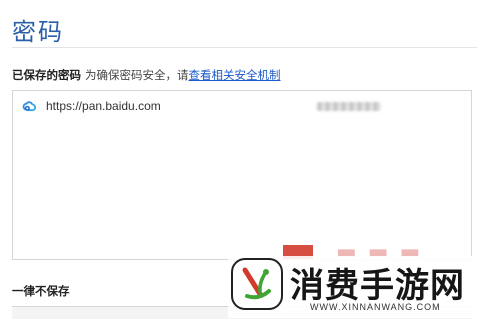  What do you see at coordinates (41, 291) in the screenshot?
I see `never-saved-heading: 一律不保存` at bounding box center [41, 291].